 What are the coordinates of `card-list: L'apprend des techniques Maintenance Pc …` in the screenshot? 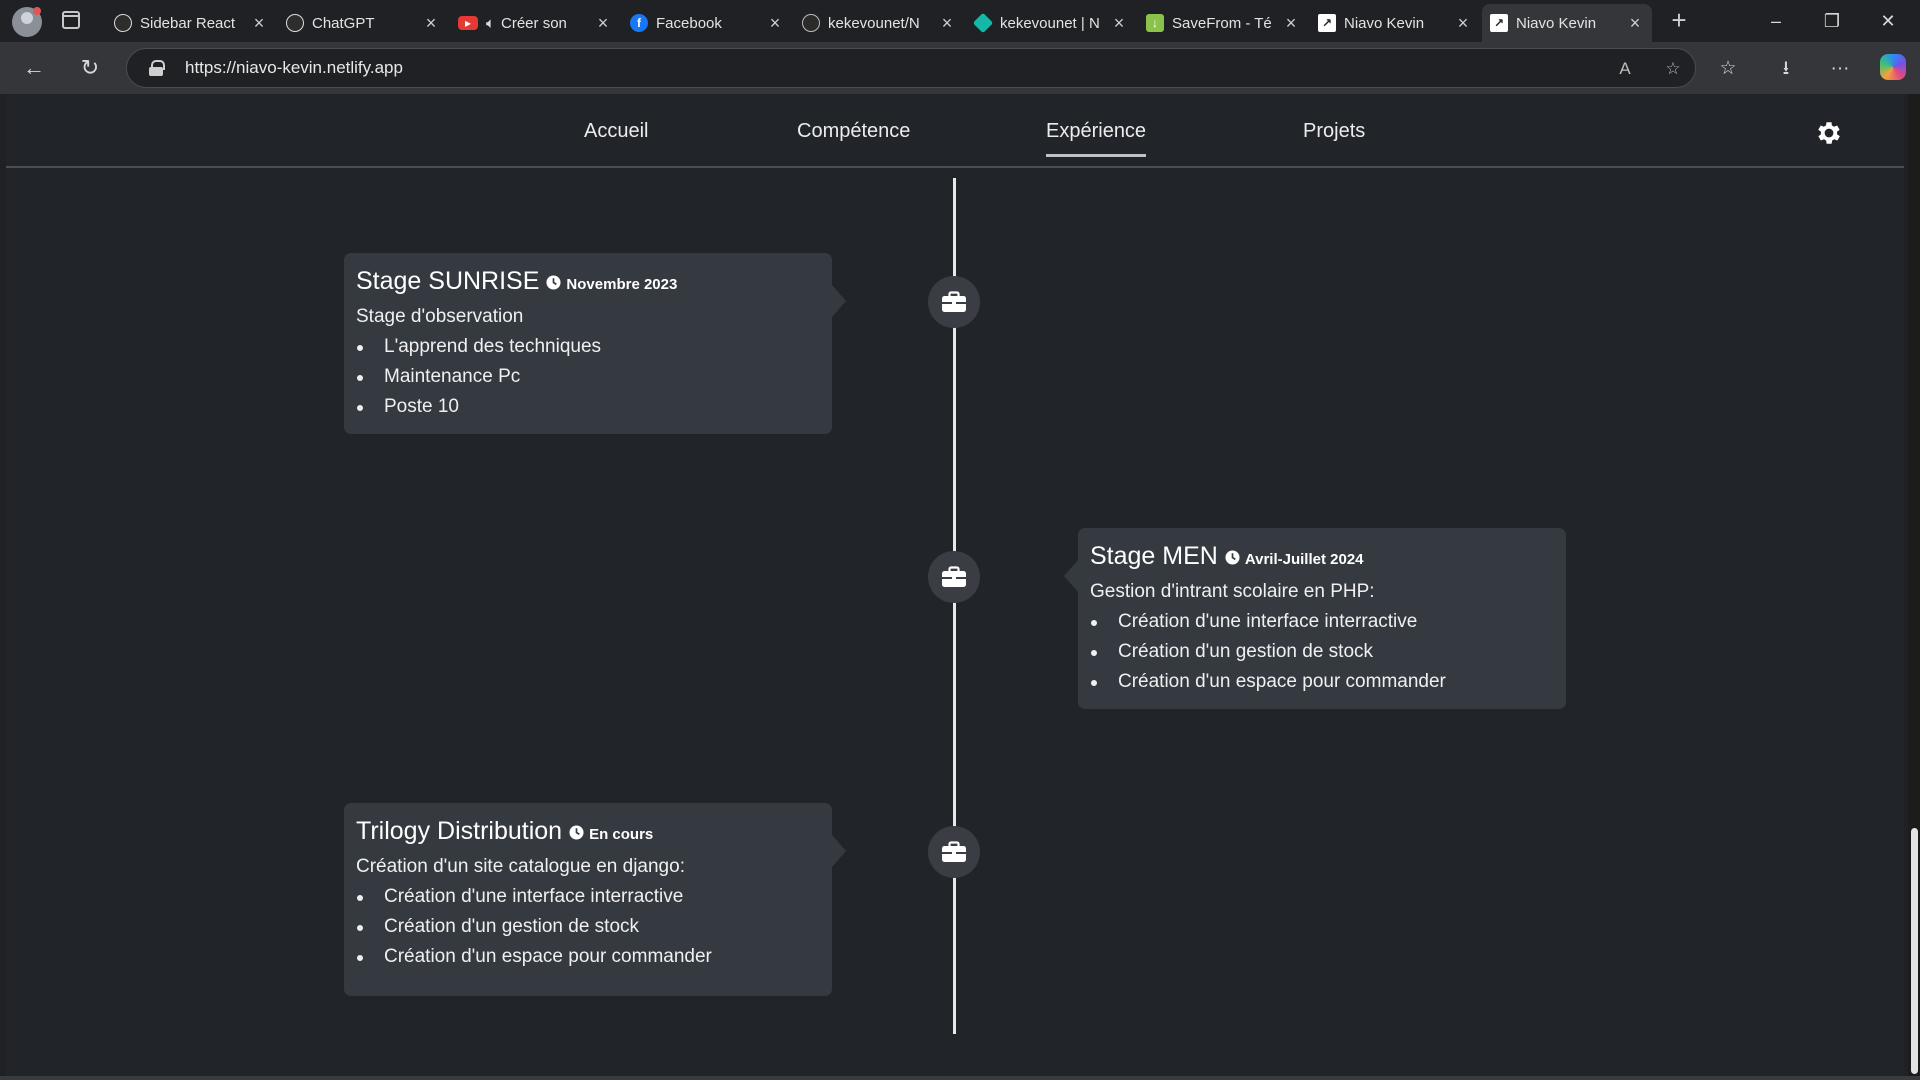 It's located at (588, 377).